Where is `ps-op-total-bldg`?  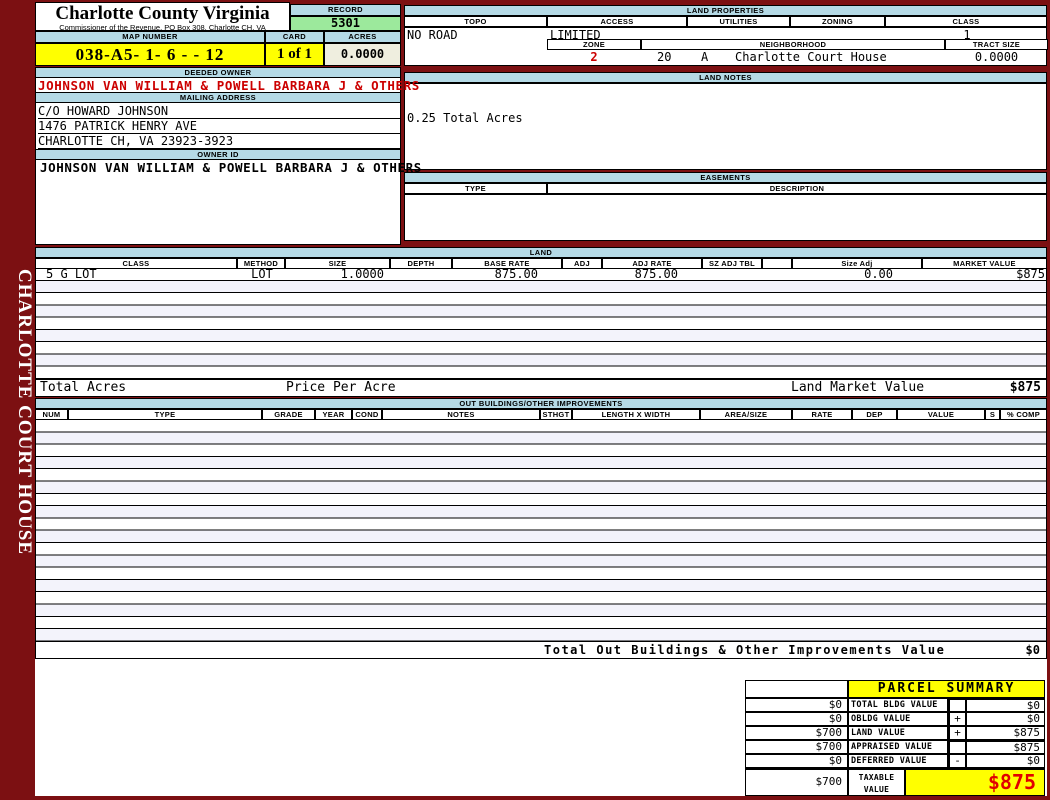
ps-op-total-bldg is located at coordinates (957, 705).